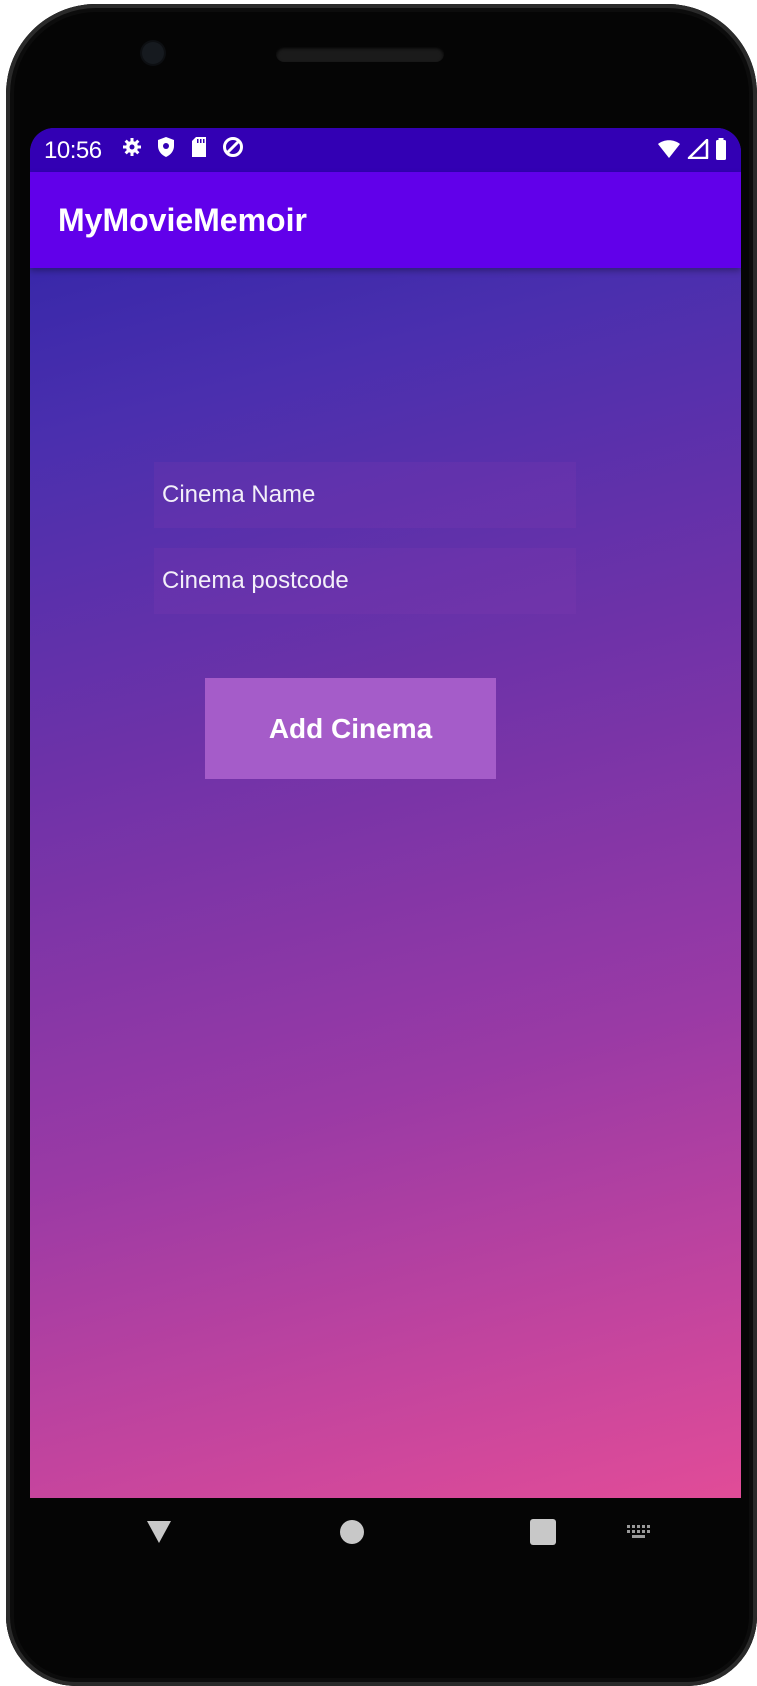 The height and width of the screenshot is (1686, 757). Describe the element at coordinates (669, 151) in the screenshot. I see `wifi-icon` at that location.